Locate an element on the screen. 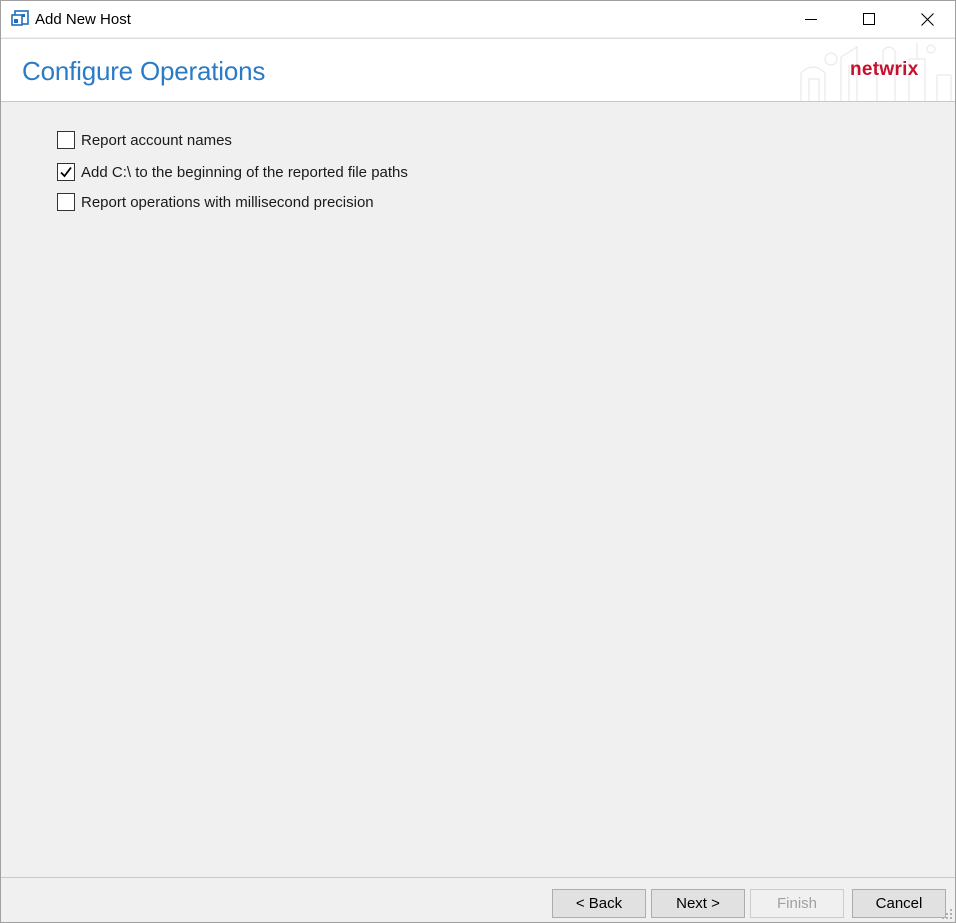  next-button: Next > is located at coordinates (698, 903).